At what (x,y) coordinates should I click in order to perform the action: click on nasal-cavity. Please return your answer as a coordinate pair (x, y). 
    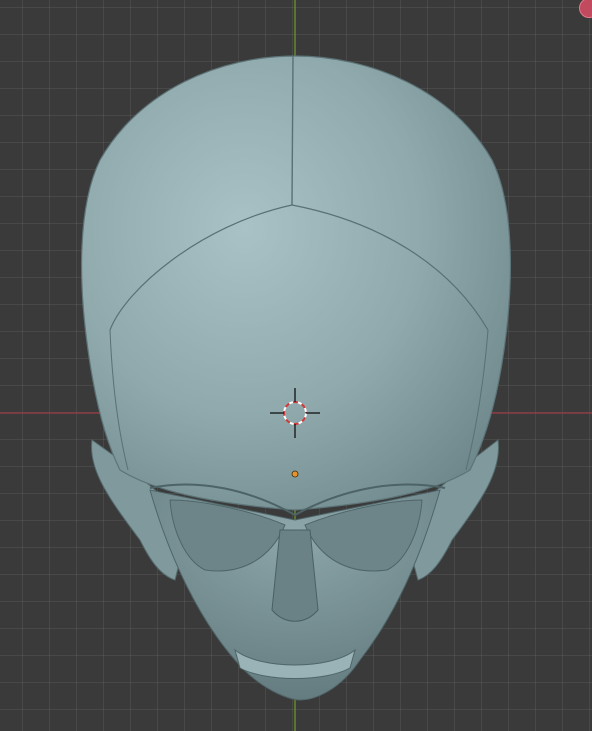
    Looking at the image, I should click on (295, 575).